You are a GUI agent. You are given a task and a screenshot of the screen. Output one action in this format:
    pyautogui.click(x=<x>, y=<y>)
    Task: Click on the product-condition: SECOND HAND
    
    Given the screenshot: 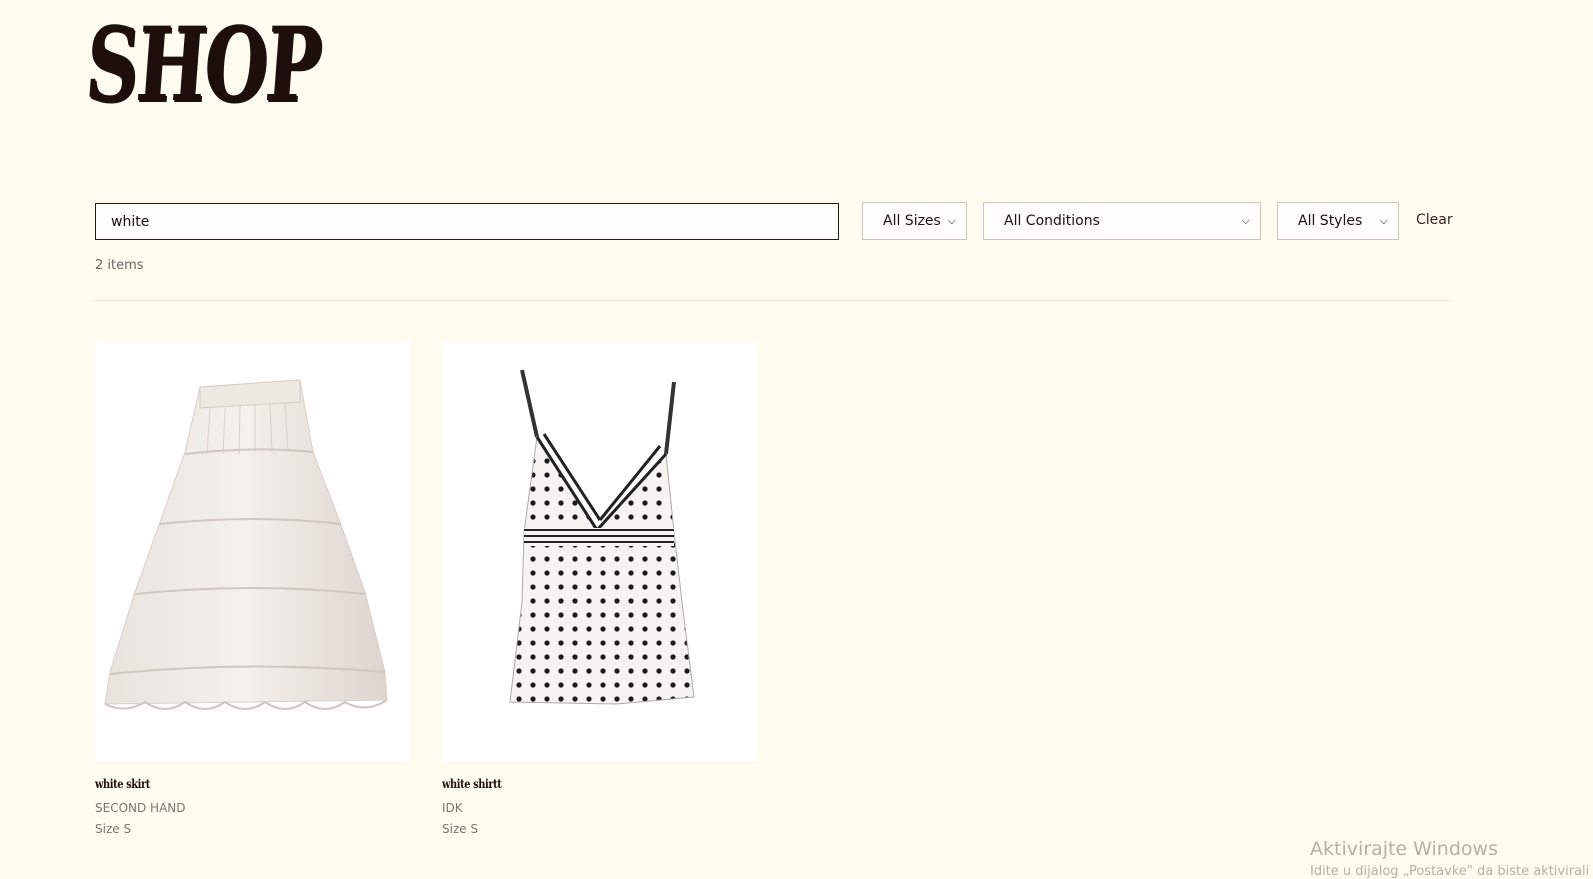 What is the action you would take?
    pyautogui.click(x=140, y=808)
    